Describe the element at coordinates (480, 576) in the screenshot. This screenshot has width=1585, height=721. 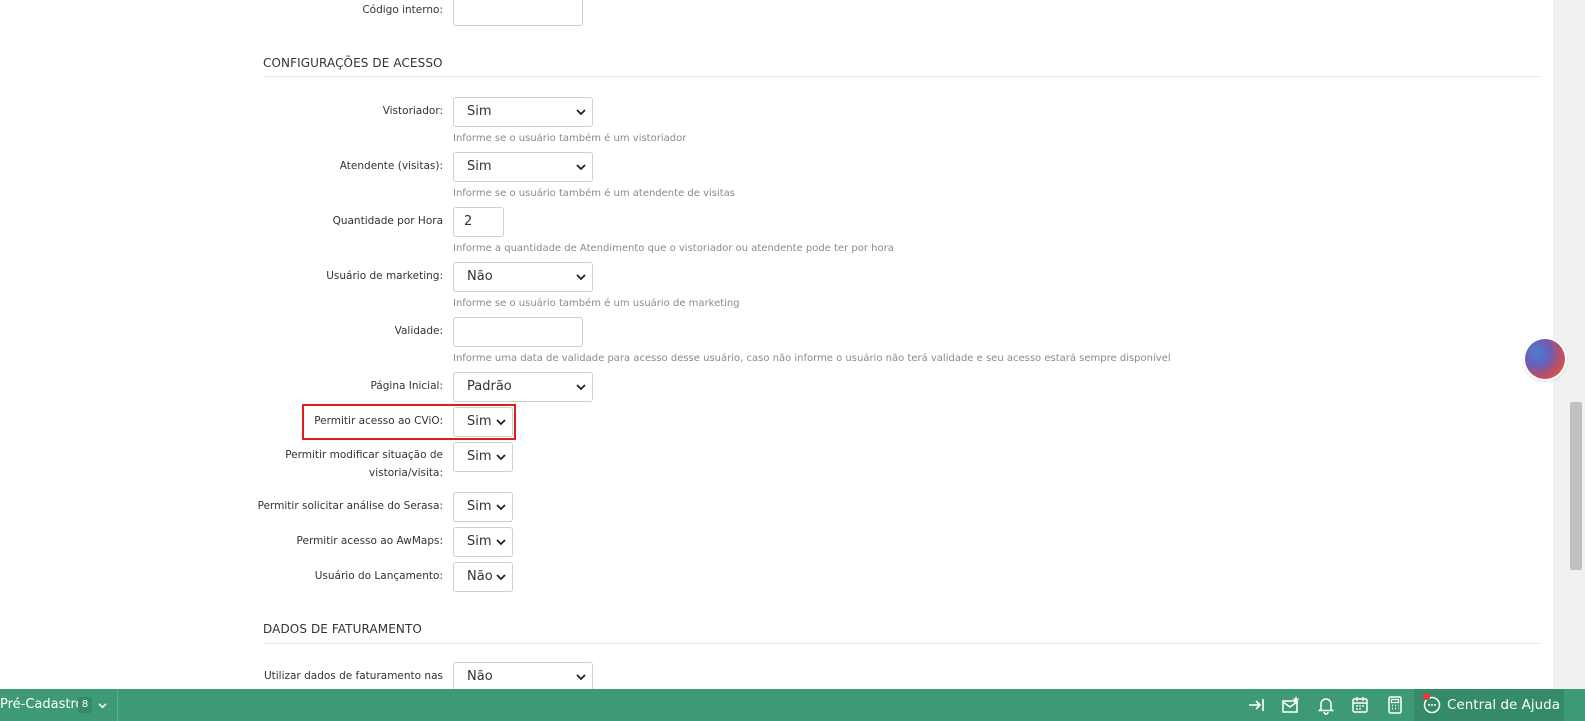
I see `lancamento-value: Não` at that location.